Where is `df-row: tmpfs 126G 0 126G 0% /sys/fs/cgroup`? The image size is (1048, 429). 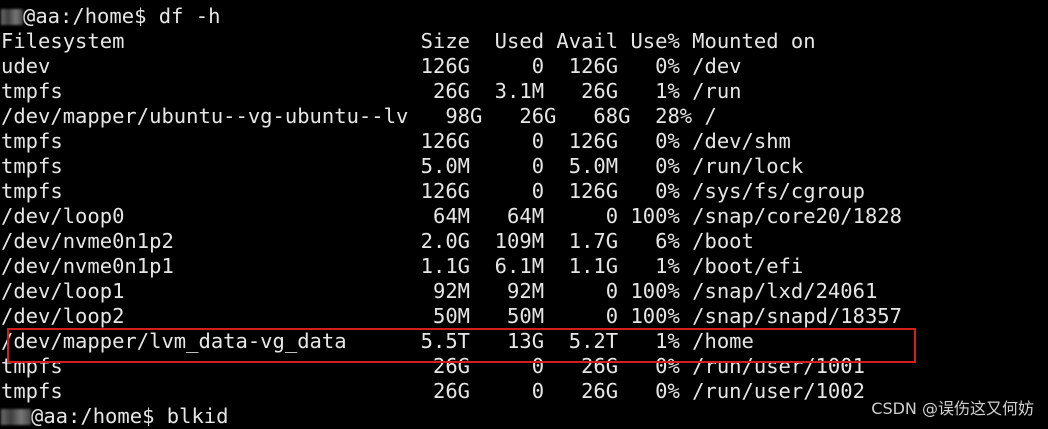 df-row: tmpfs 126G 0 126G 0% /sys/fs/cgroup is located at coordinates (433, 191).